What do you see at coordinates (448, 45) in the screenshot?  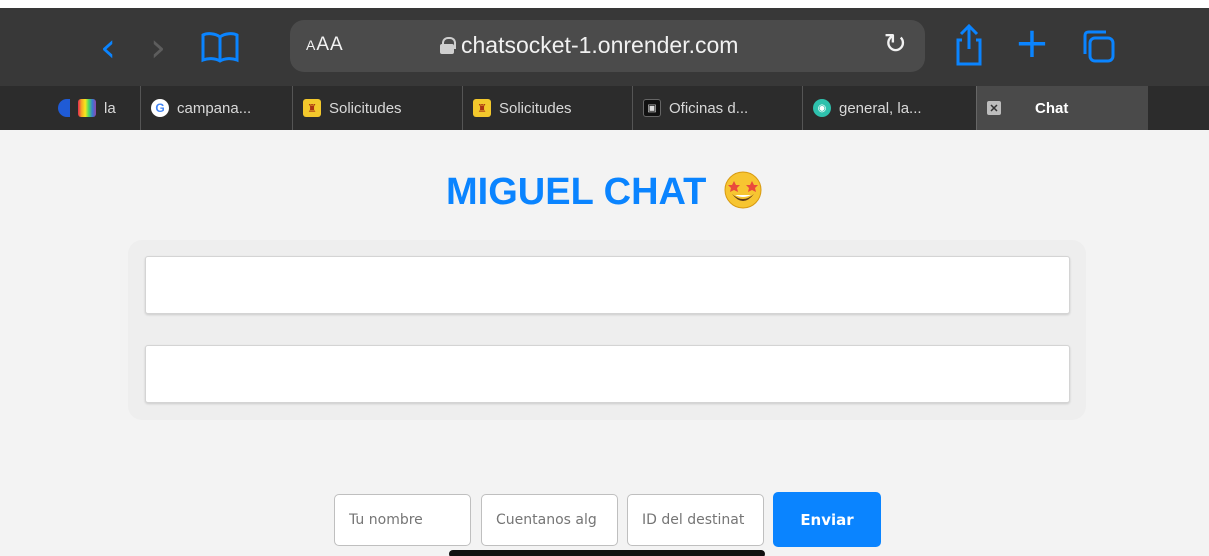 I see `lock-icon` at bounding box center [448, 45].